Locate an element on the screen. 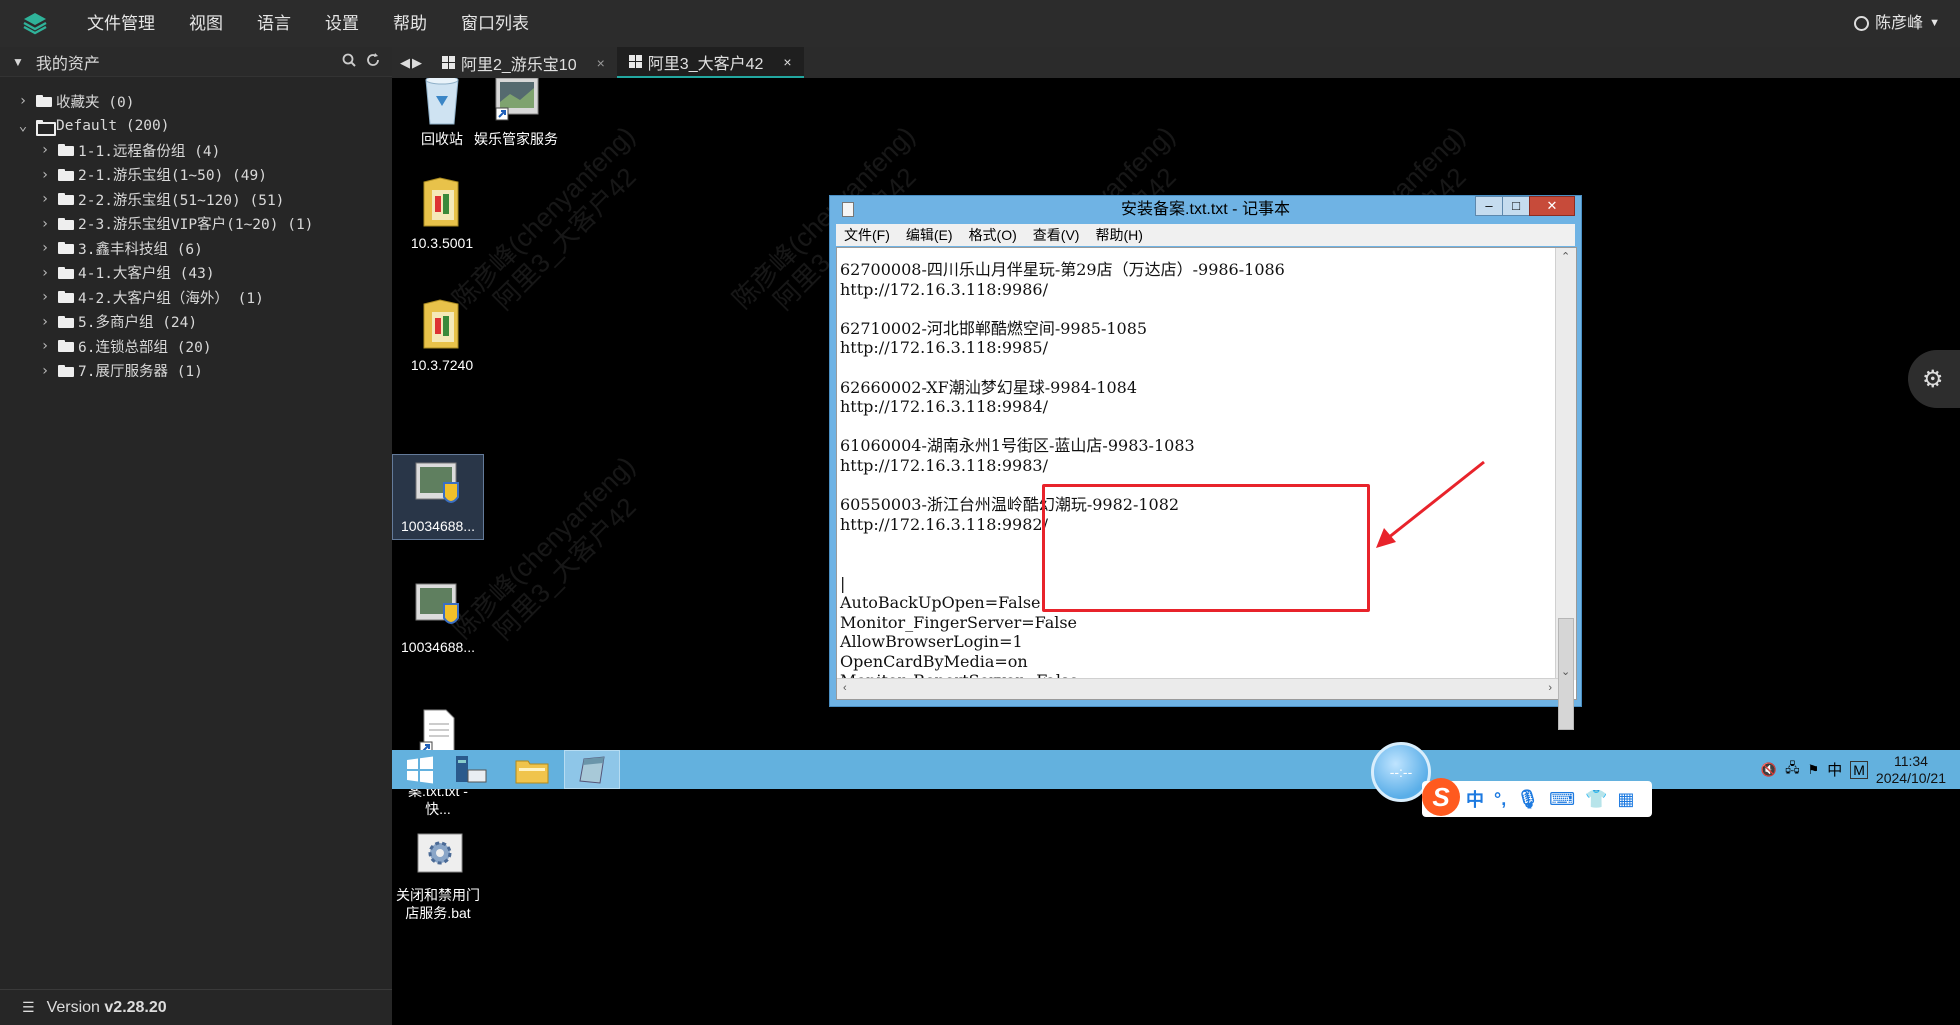  menu-format: 格式(O) is located at coordinates (993, 235).